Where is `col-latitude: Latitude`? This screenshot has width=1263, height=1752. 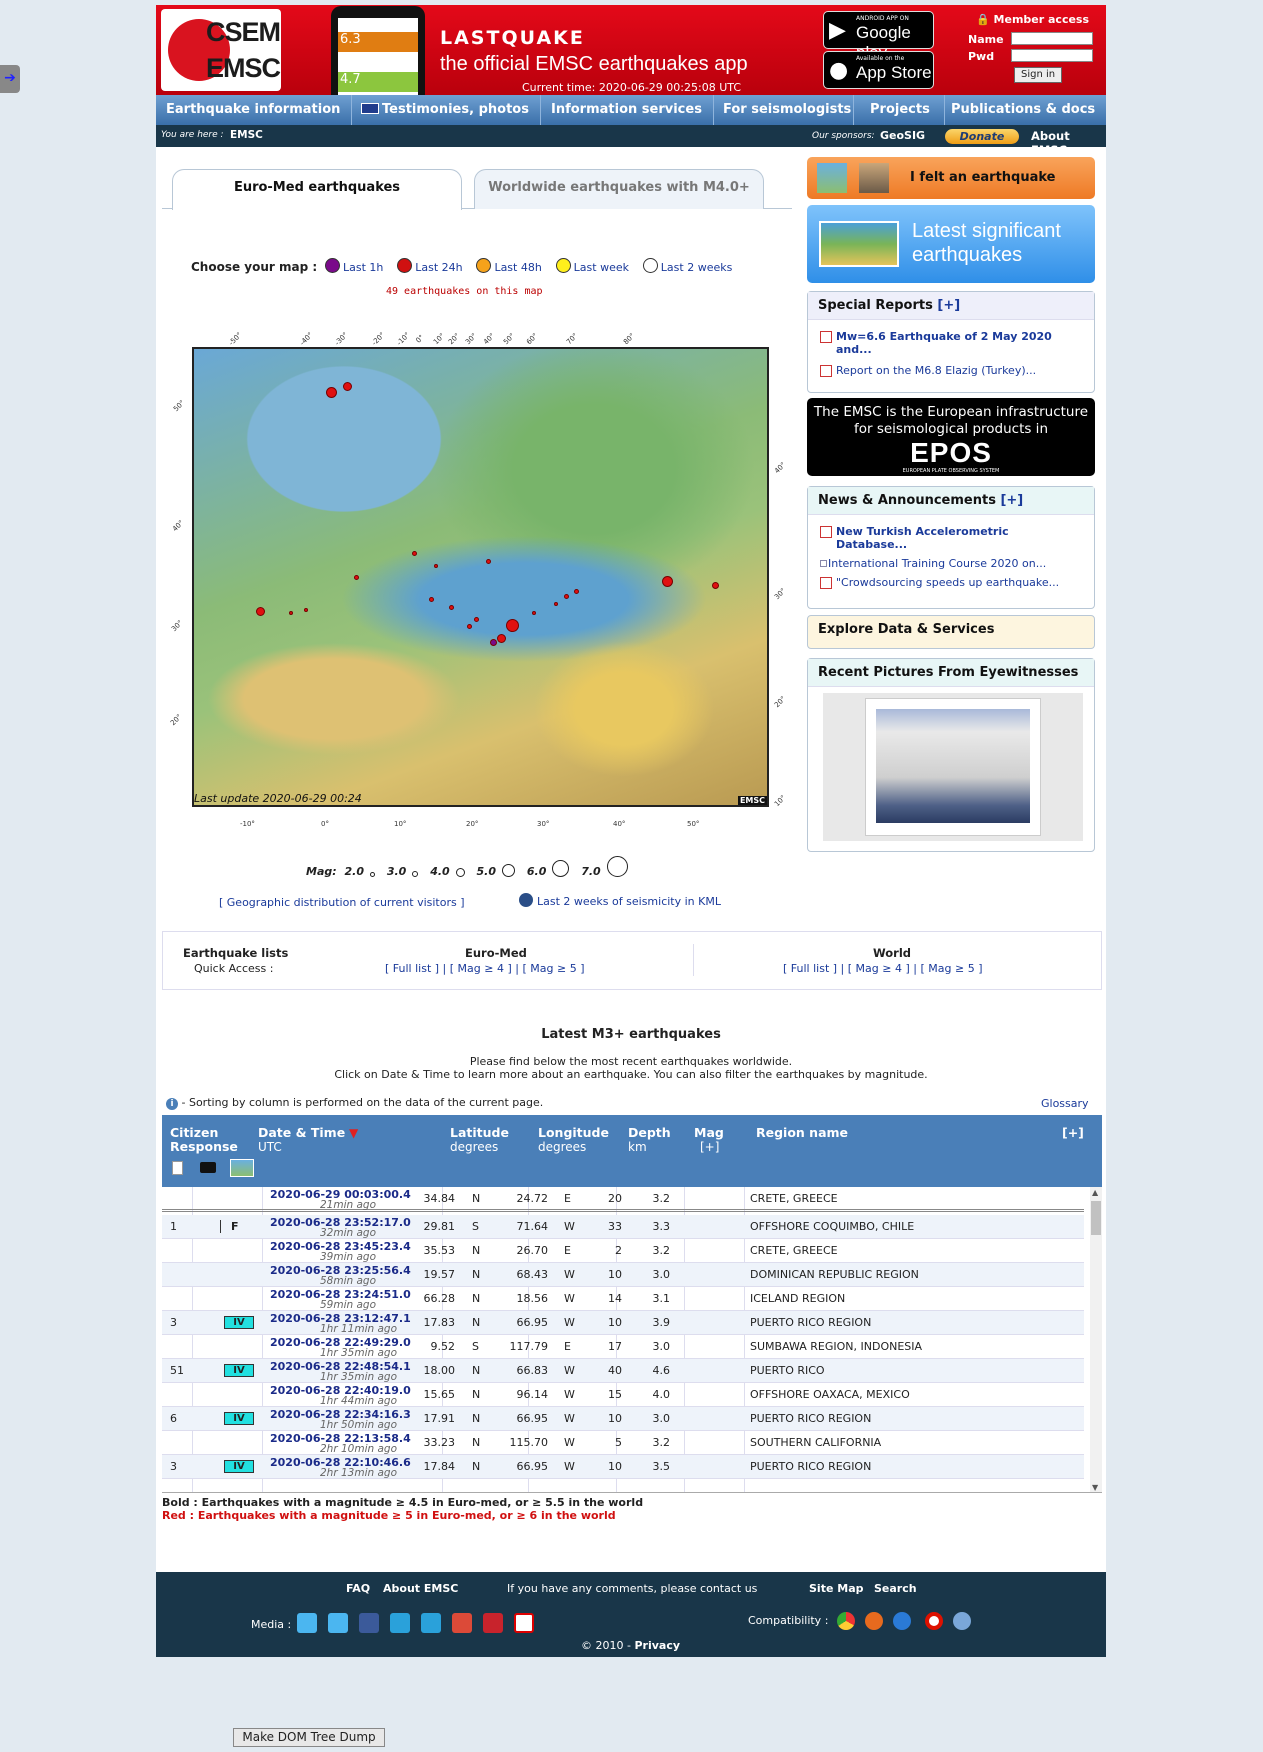 col-latitude: Latitude is located at coordinates (479, 1132).